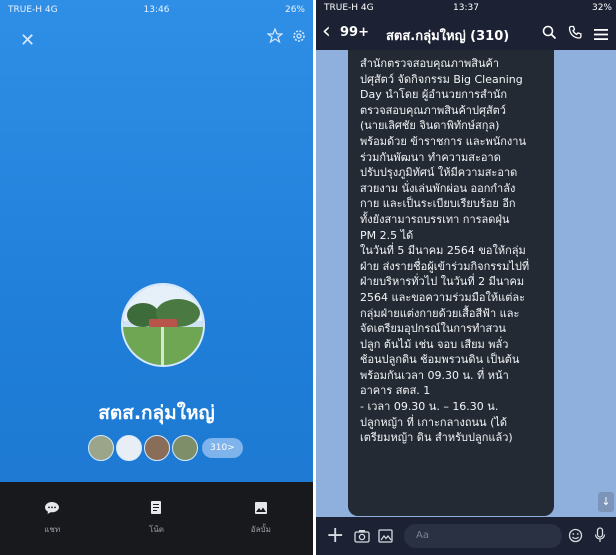 The width and height of the screenshot is (616, 555). I want to click on tab-label: แชท, so click(52, 529).